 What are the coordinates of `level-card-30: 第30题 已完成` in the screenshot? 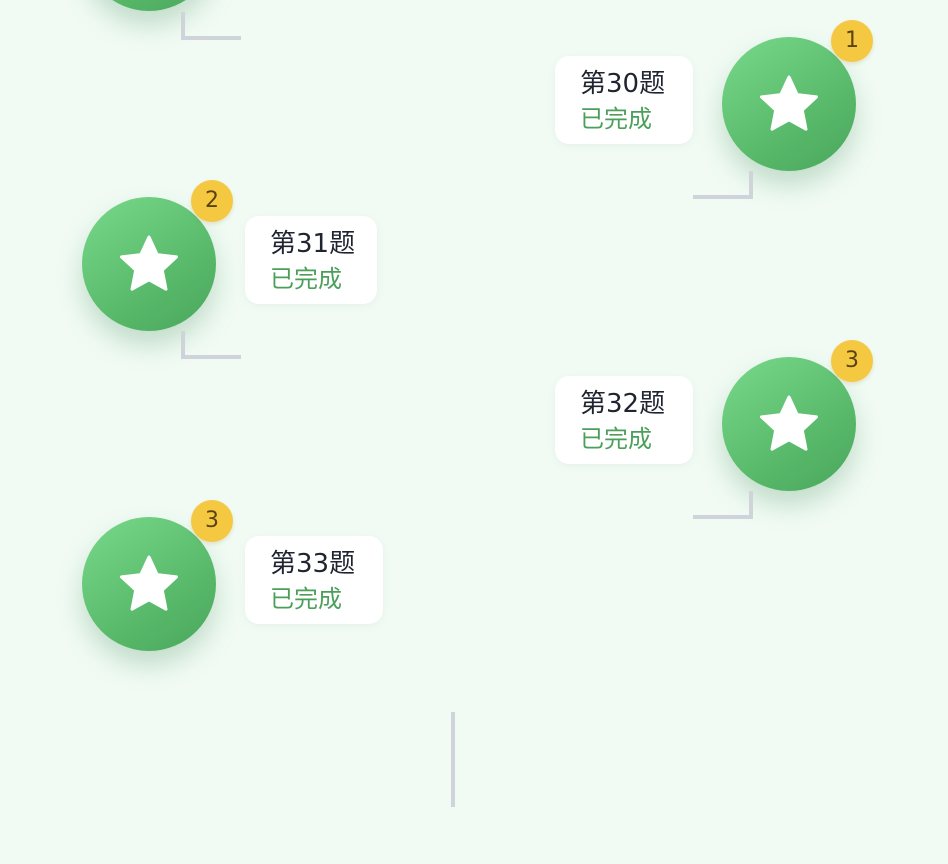 It's located at (624, 100).